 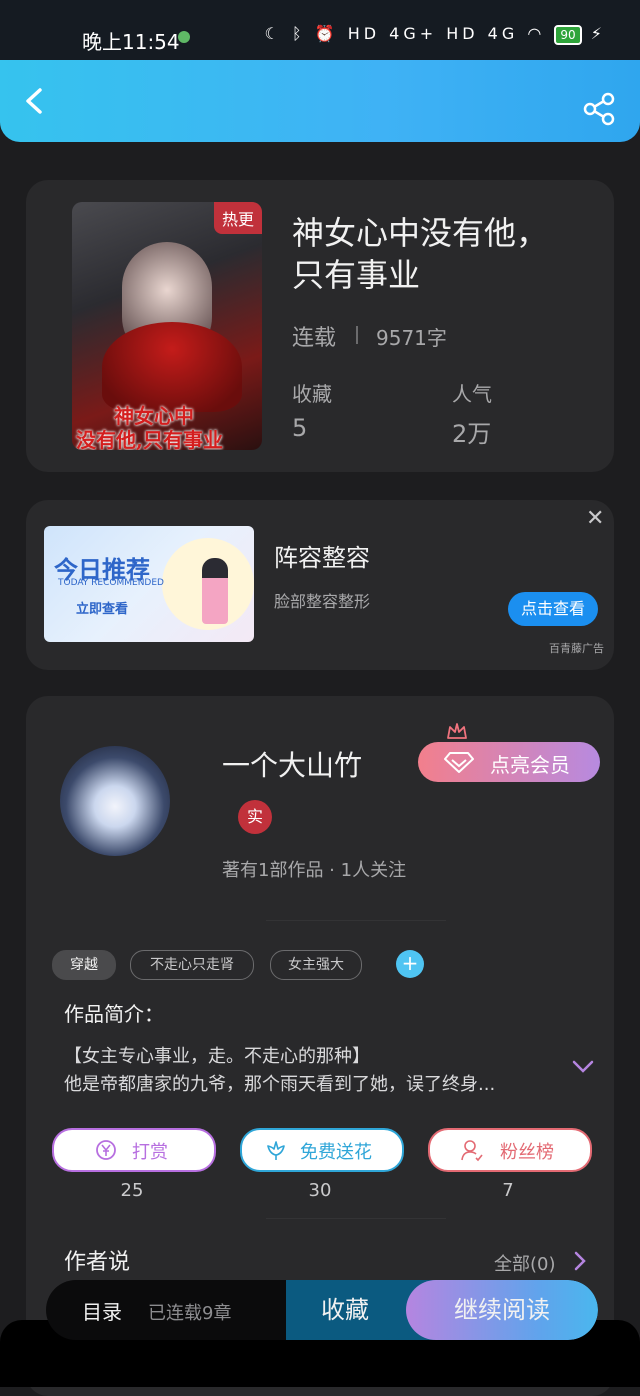 What do you see at coordinates (508, 1190) in the screenshot?
I see `fans-count: 7` at bounding box center [508, 1190].